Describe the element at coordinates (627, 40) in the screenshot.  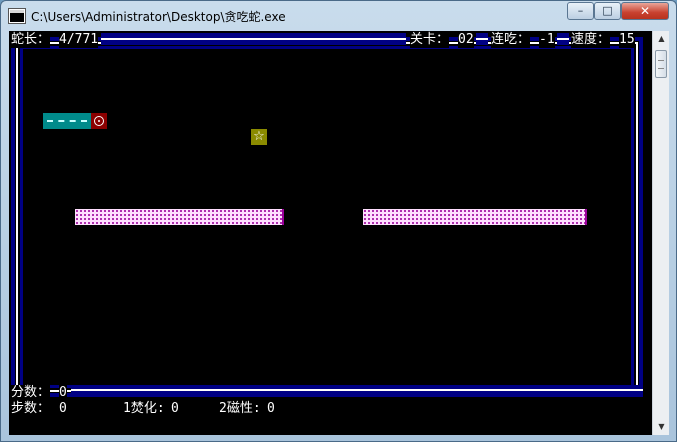
I see `speed-value: 15` at that location.